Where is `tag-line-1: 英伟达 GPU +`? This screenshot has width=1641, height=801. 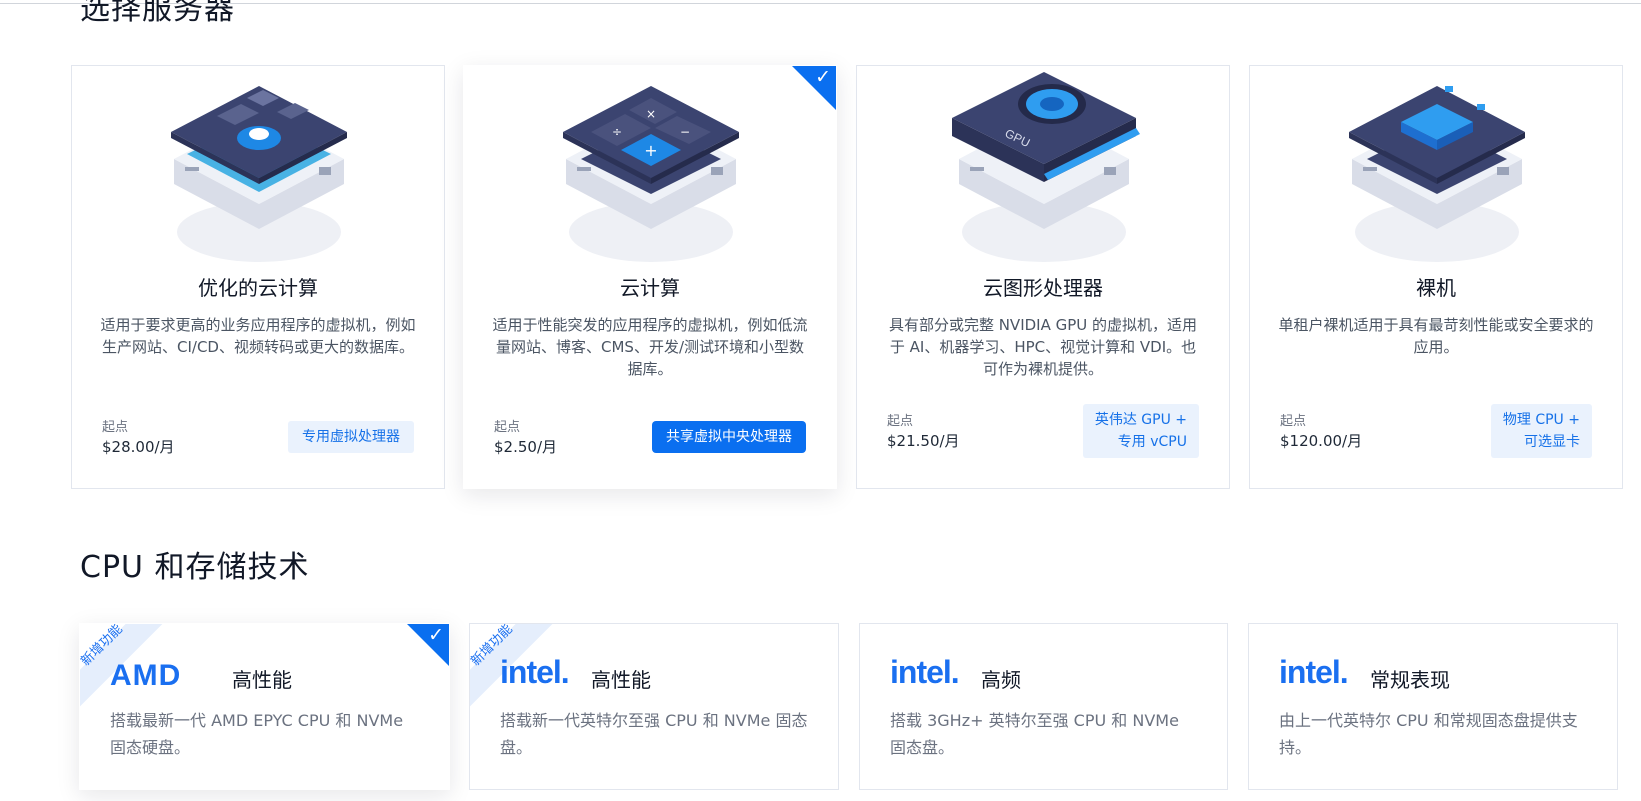
tag-line-1: 英伟达 GPU + is located at coordinates (1140, 420).